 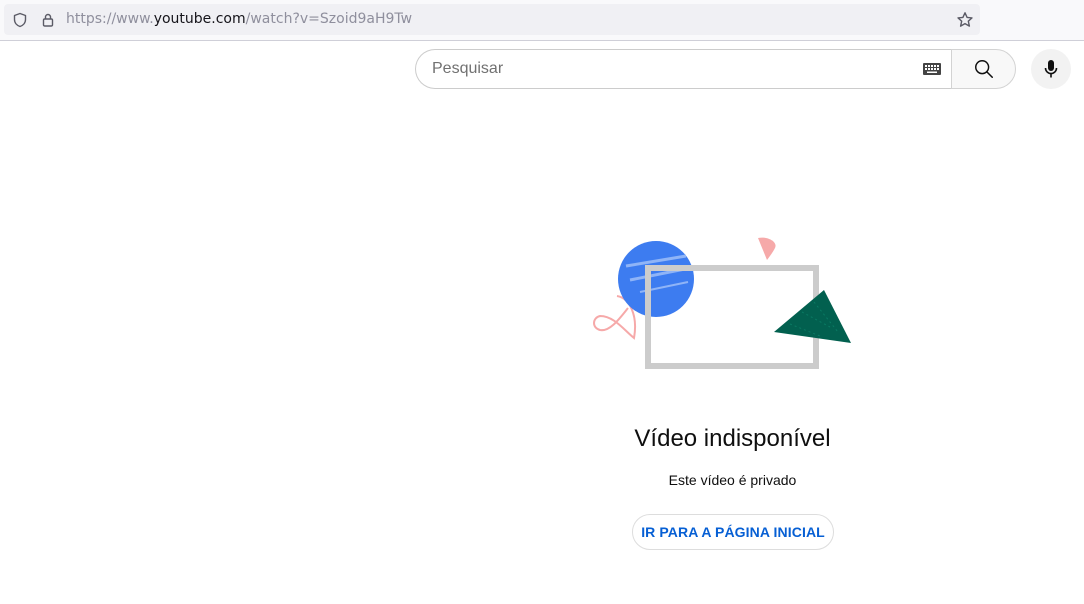 I want to click on url-path: /watch?v=Szoid9aH9Tw, so click(x=329, y=19).